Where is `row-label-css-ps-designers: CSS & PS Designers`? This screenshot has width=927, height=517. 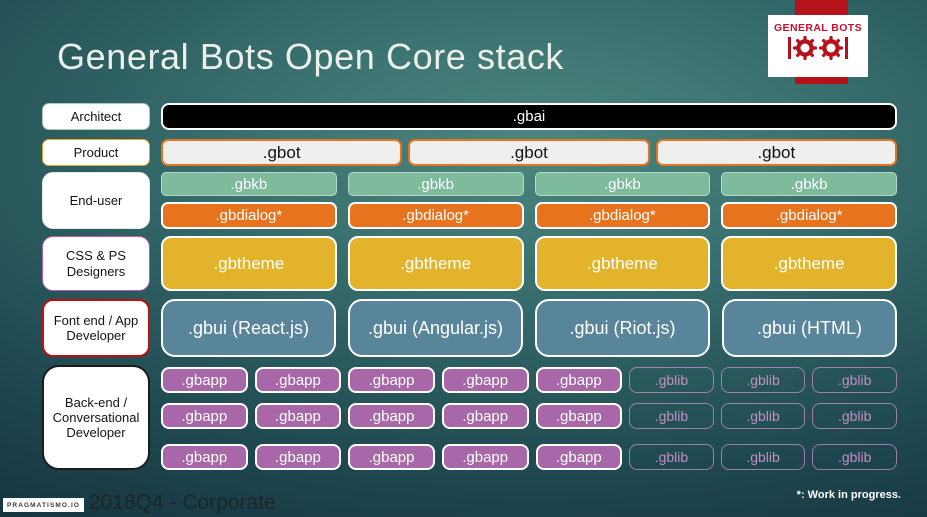 row-label-css-ps-designers: CSS & PS Designers is located at coordinates (96, 263).